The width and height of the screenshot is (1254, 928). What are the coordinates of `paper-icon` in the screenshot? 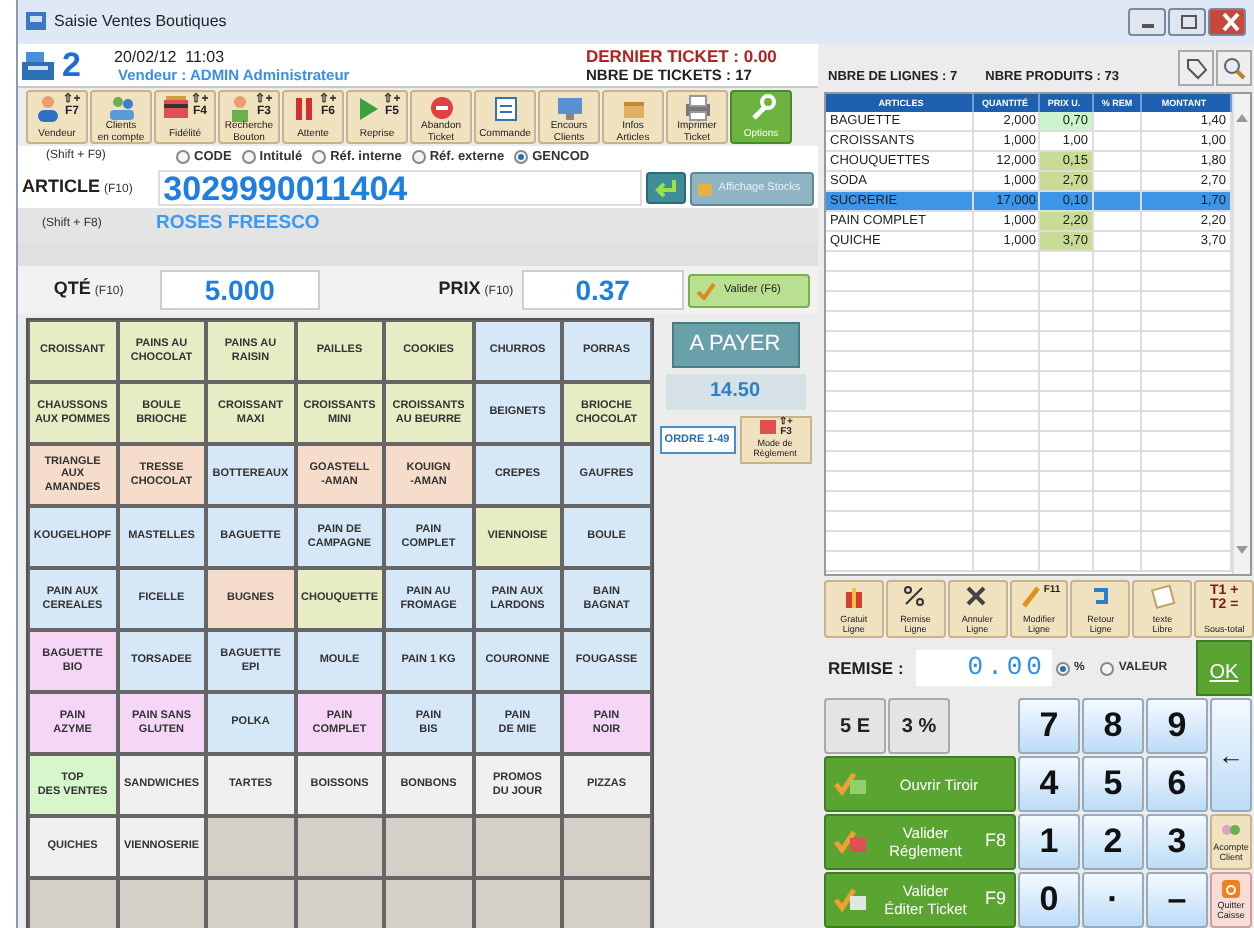 It's located at (1162, 596).